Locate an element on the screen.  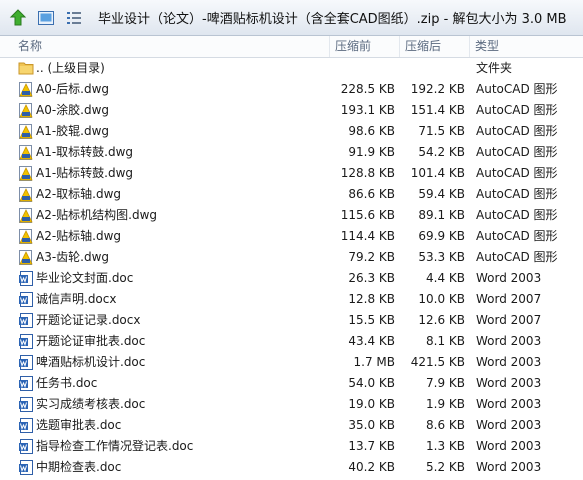
list-item: A2-取标轴.dwg 86.6 KB 59.4 KB AutoCAD 图形 is located at coordinates (291, 194).